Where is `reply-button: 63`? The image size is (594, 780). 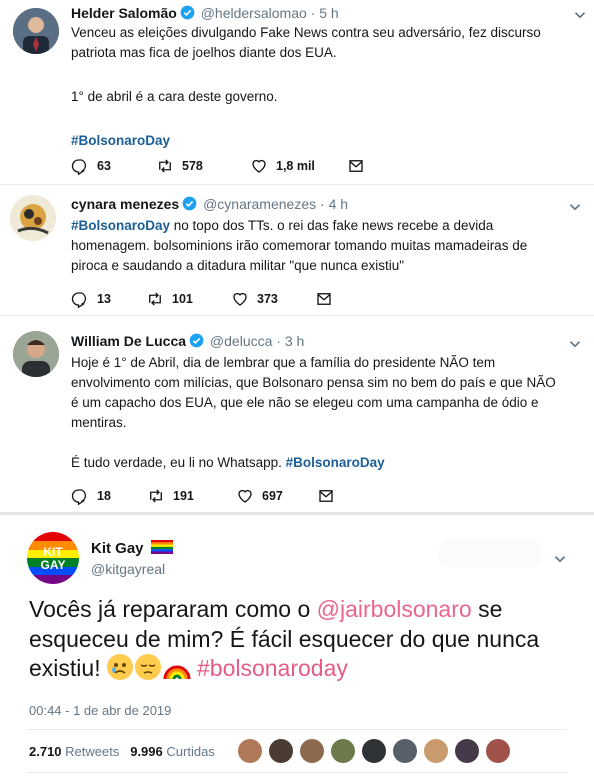 reply-button: 63 is located at coordinates (113, 166).